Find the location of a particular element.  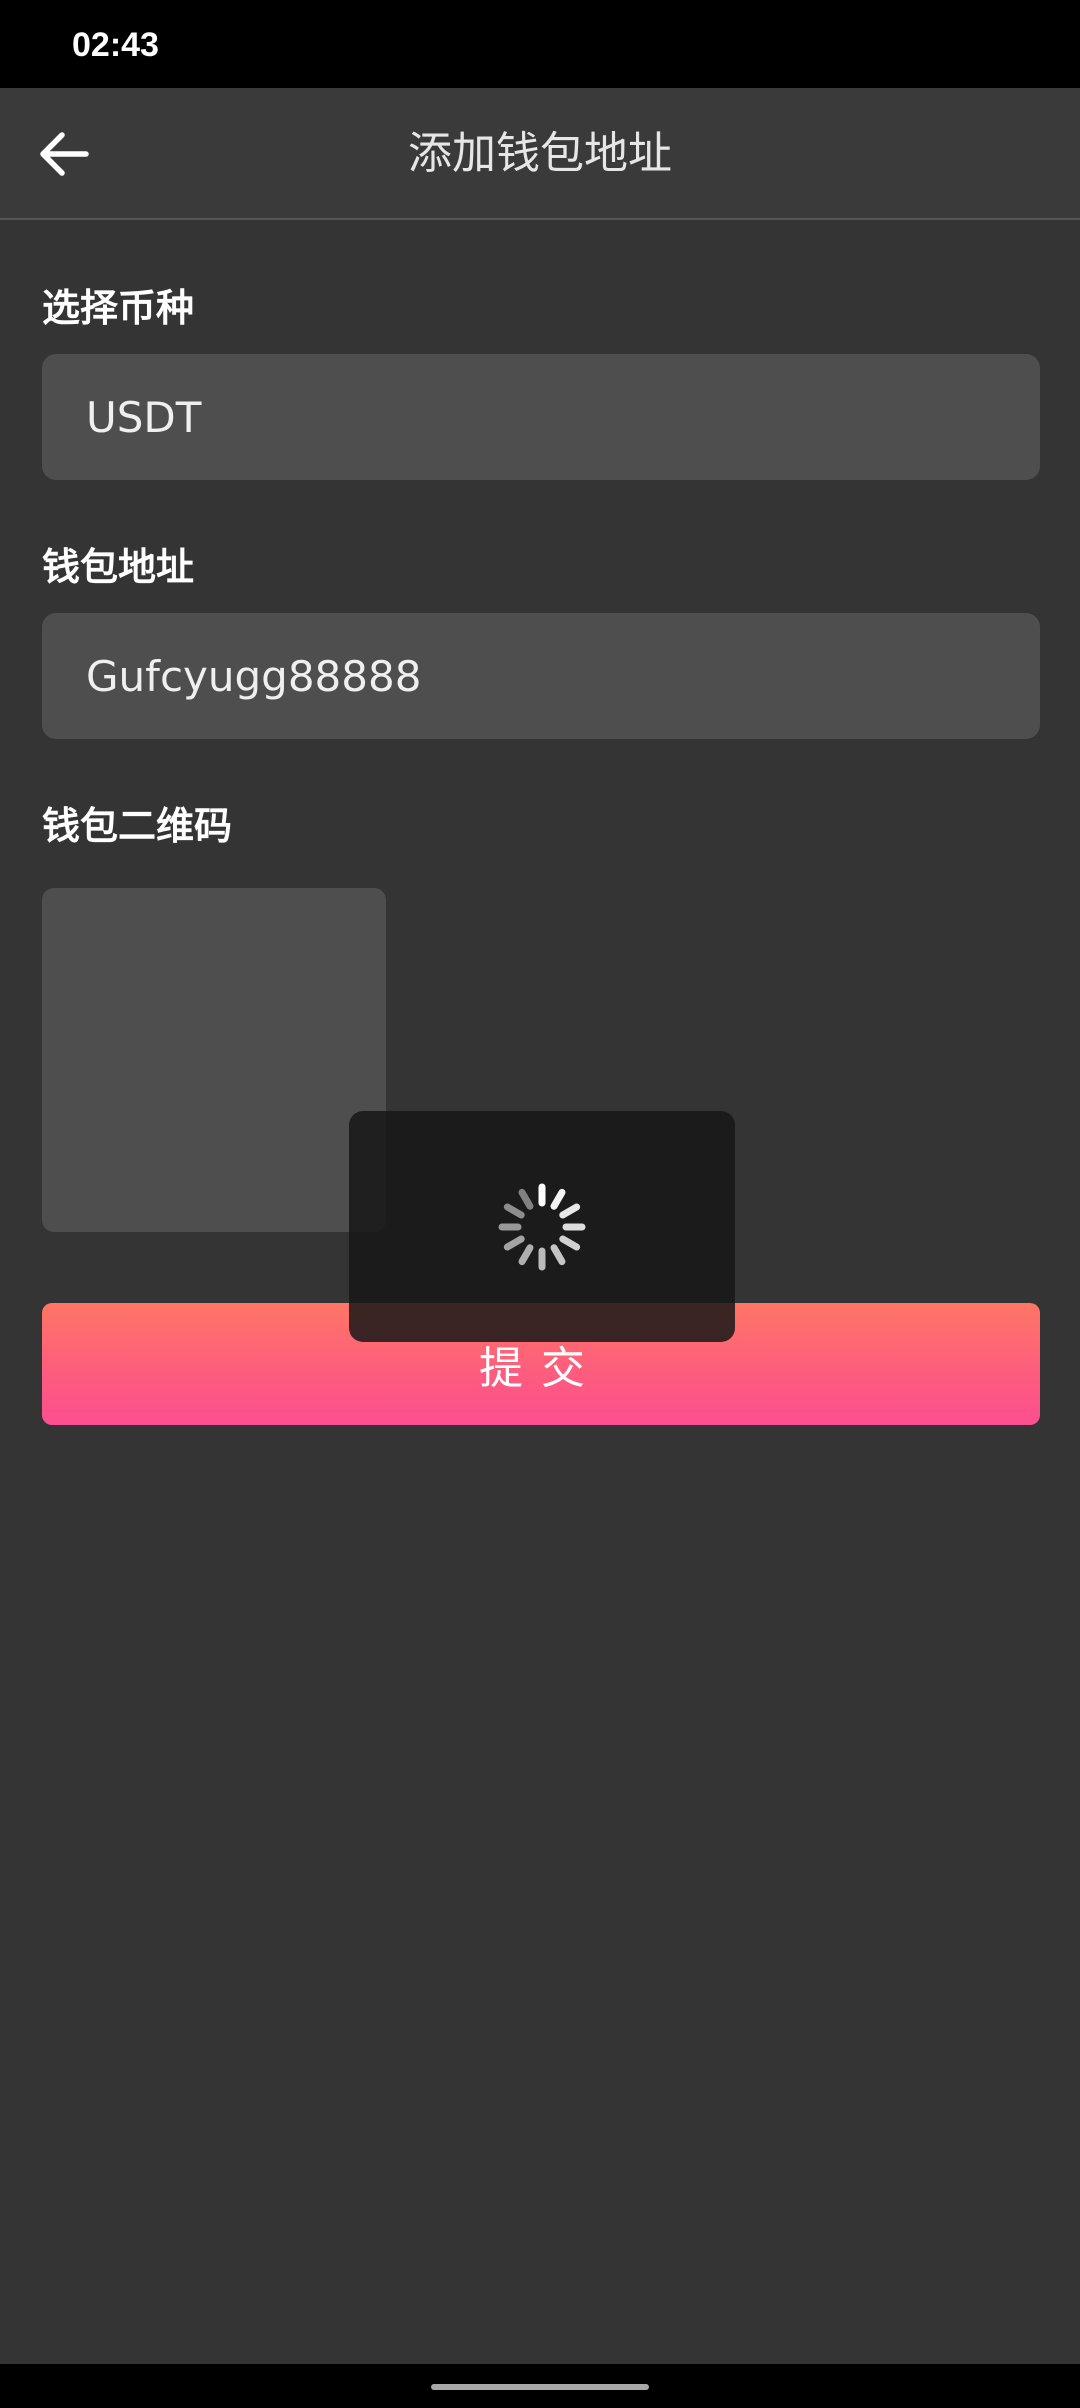

app-bar: 添加钱包地址 is located at coordinates (540, 154).